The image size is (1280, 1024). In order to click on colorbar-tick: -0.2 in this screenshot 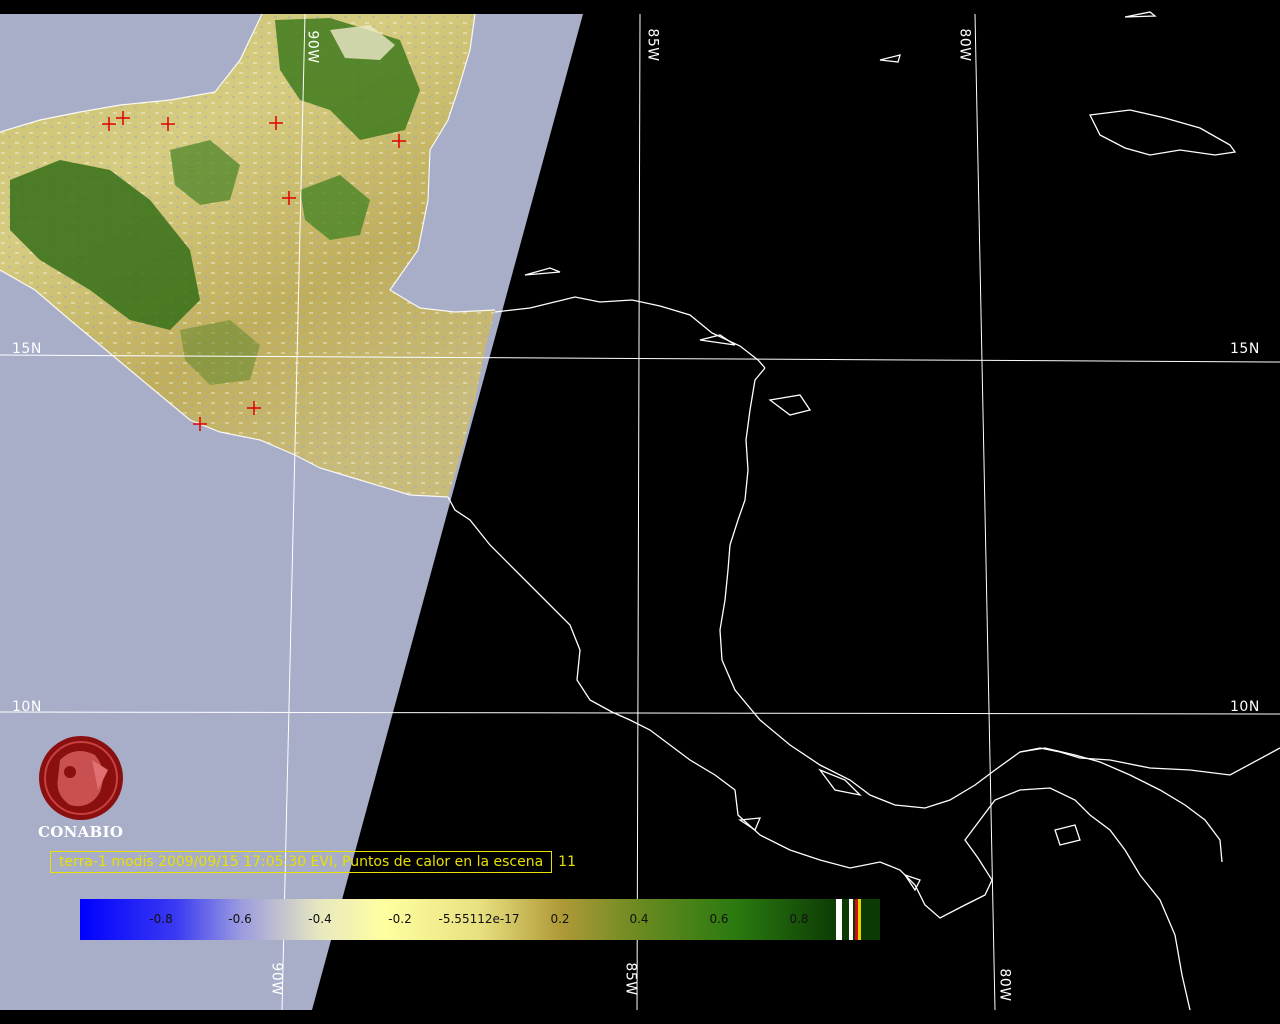, I will do `click(400, 919)`.